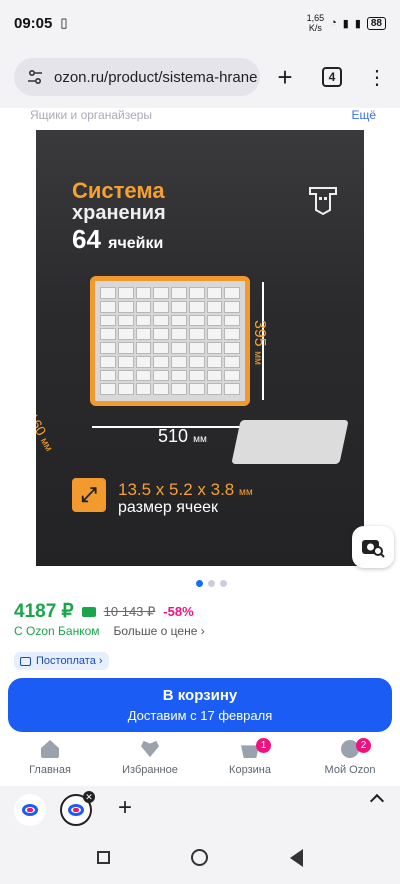 The height and width of the screenshot is (884, 400). What do you see at coordinates (346, 23) in the screenshot?
I see `status-right: 1,65 K/s ◔ ▮ ▮ 88` at bounding box center [346, 23].